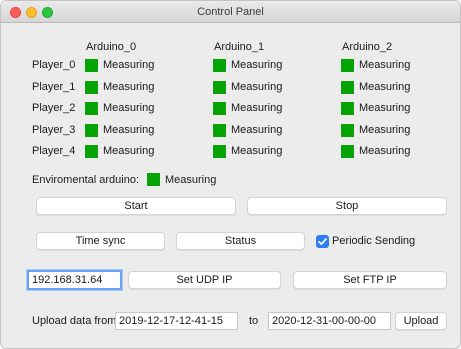  I want to click on periodic-sending-checkbox, so click(322, 241).